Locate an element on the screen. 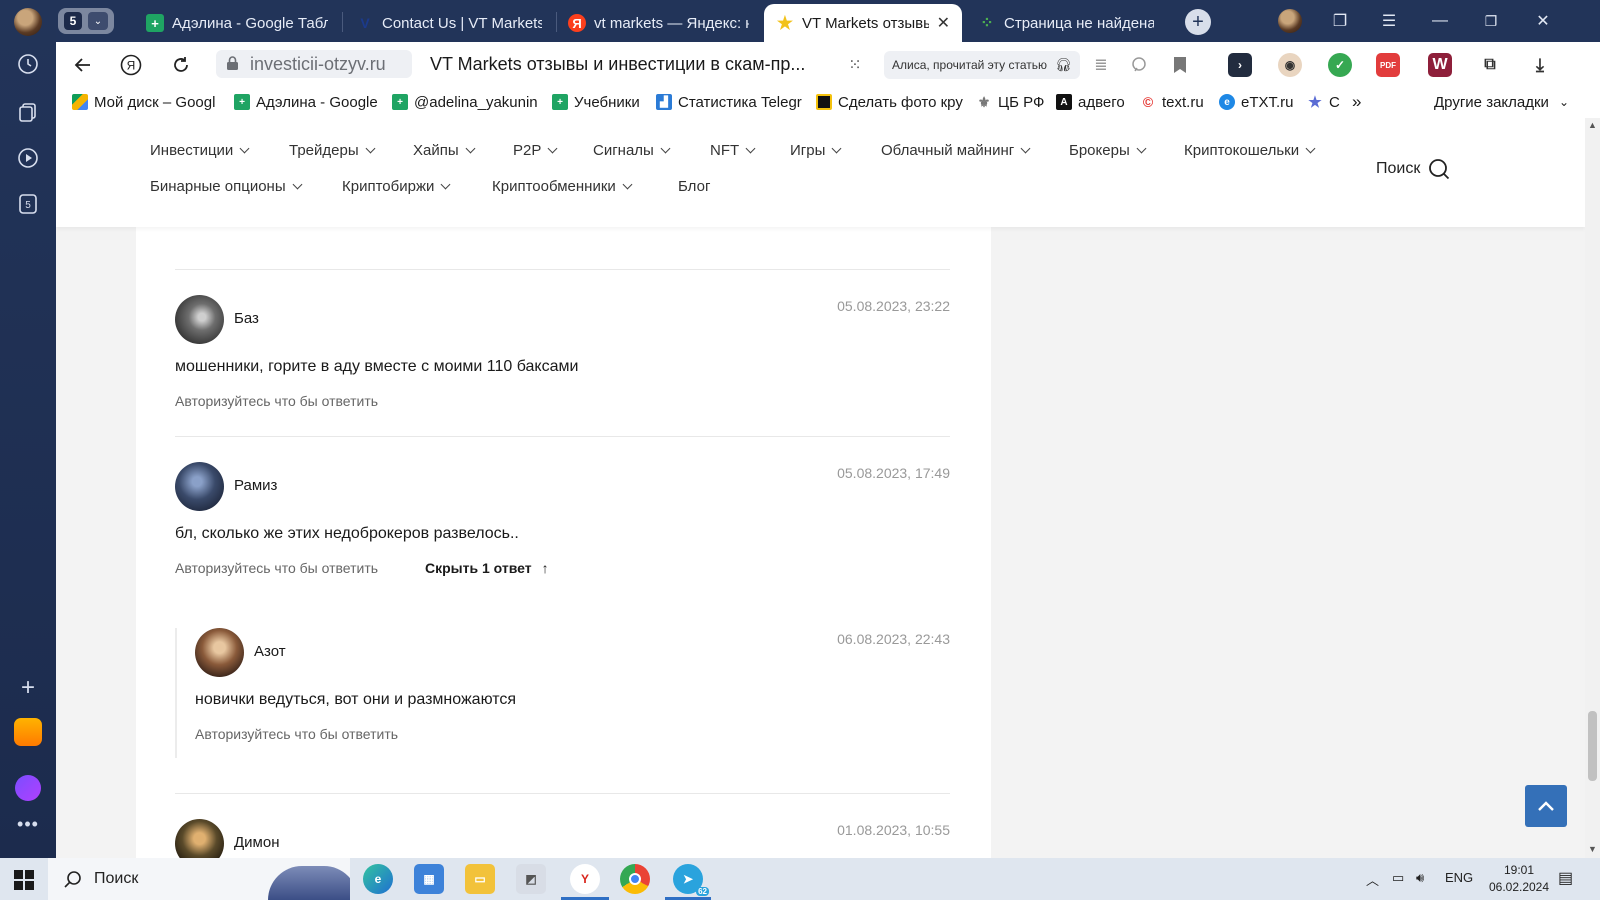 The image size is (1600, 900). profile-avatar is located at coordinates (28, 22).